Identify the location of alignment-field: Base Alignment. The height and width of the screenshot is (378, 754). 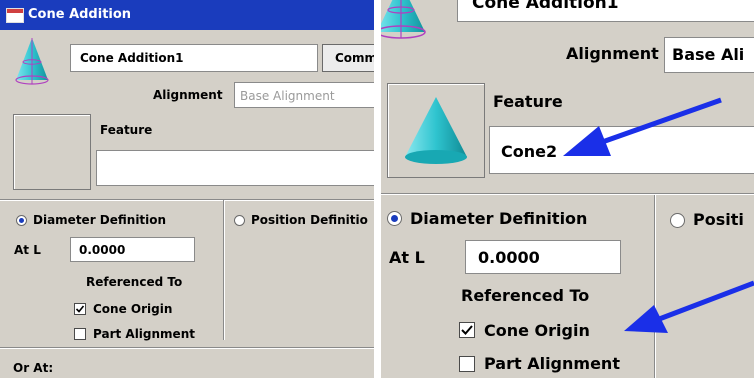
(304, 95).